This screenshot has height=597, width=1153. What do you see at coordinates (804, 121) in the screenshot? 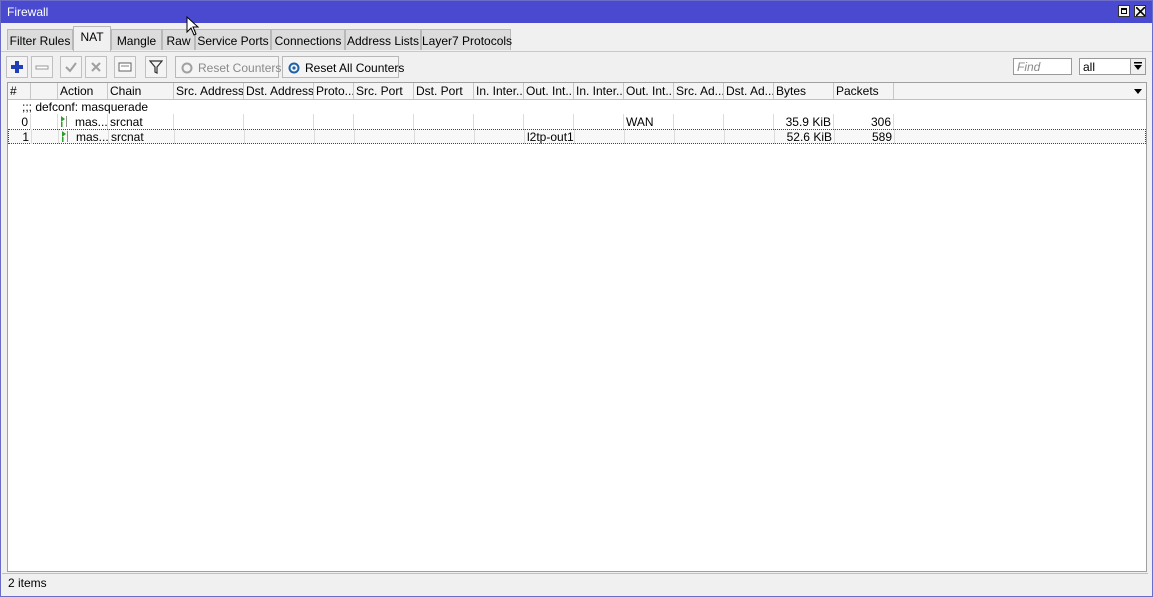
I see `rule-bytes: 35.9 KiB` at bounding box center [804, 121].